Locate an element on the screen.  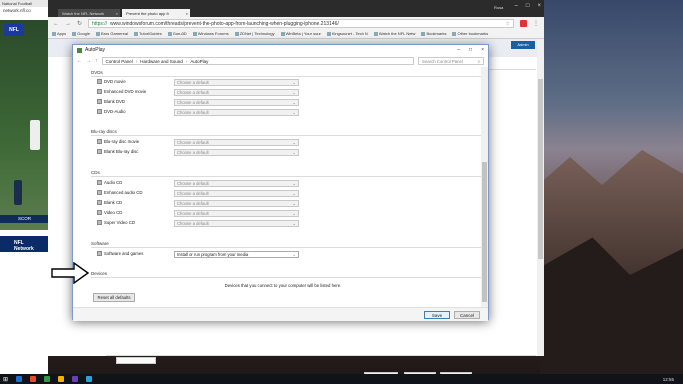
row-audio-cd: Audio CD is located at coordinates (109, 182).